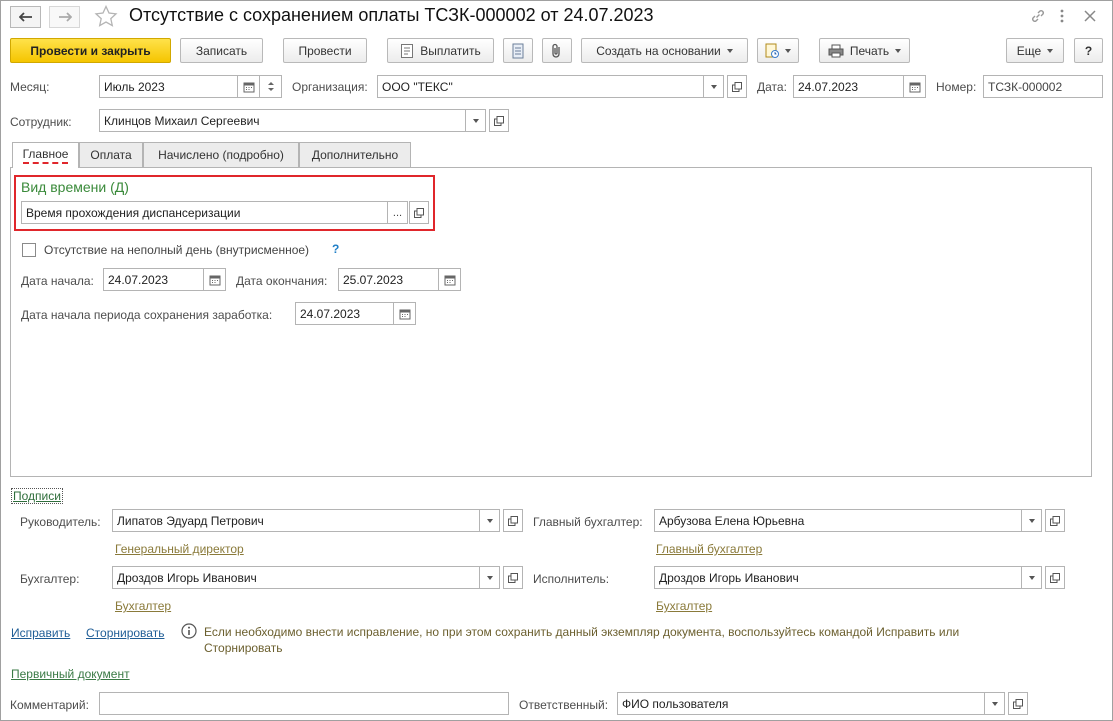 Image resolution: width=1113 pixels, height=721 pixels. I want to click on end-date-field: 25.07.2023, so click(388, 279).